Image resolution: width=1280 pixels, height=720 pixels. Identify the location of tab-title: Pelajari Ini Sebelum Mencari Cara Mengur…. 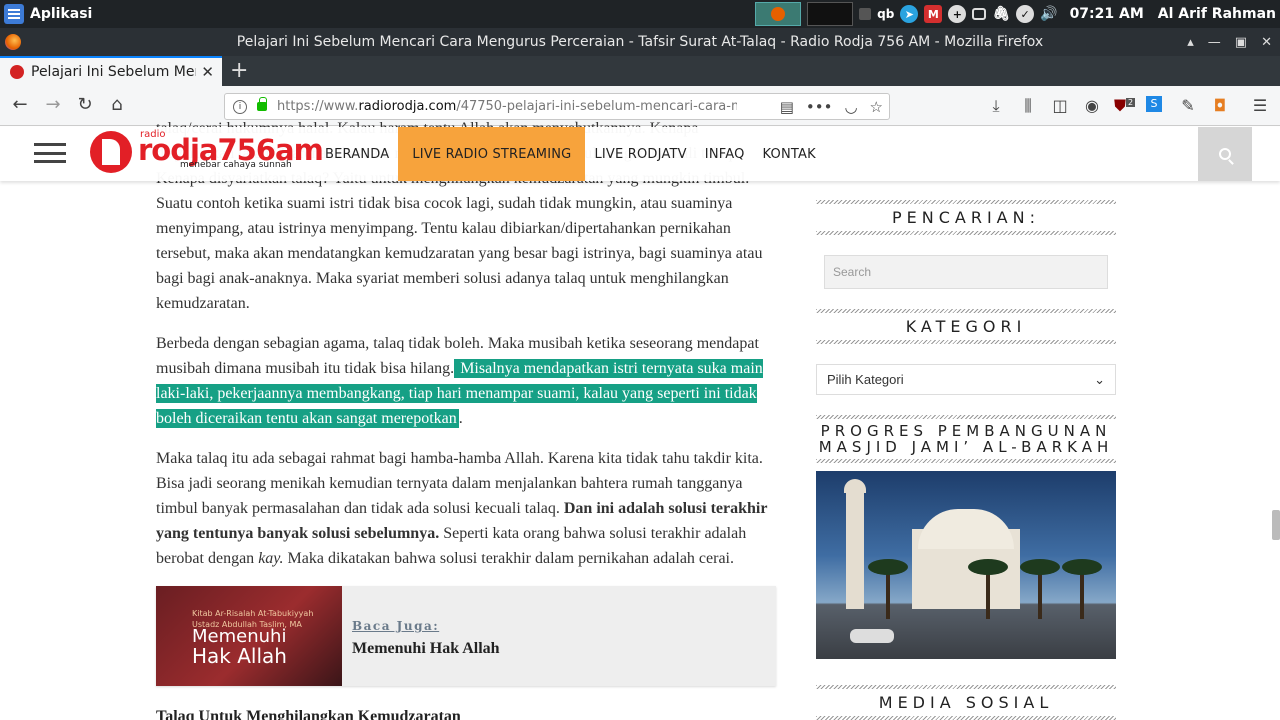
(113, 72).